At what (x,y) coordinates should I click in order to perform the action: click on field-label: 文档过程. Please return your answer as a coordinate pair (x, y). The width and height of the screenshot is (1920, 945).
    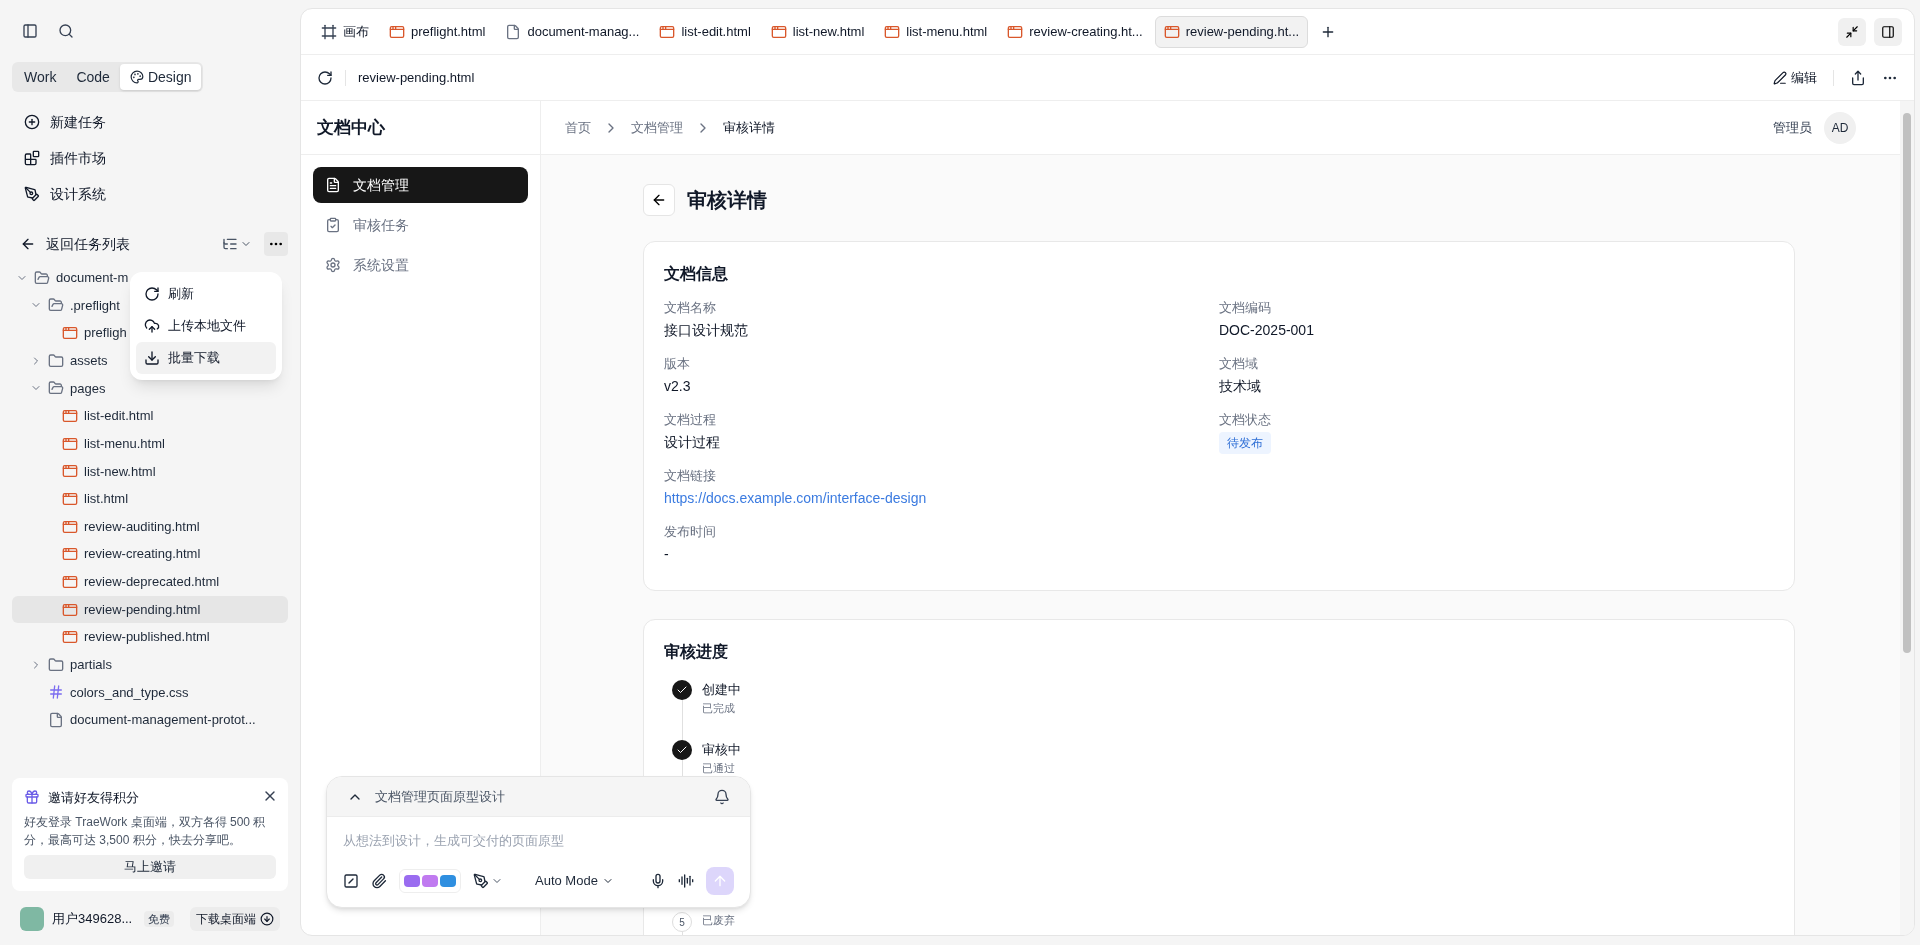
    Looking at the image, I should click on (690, 420).